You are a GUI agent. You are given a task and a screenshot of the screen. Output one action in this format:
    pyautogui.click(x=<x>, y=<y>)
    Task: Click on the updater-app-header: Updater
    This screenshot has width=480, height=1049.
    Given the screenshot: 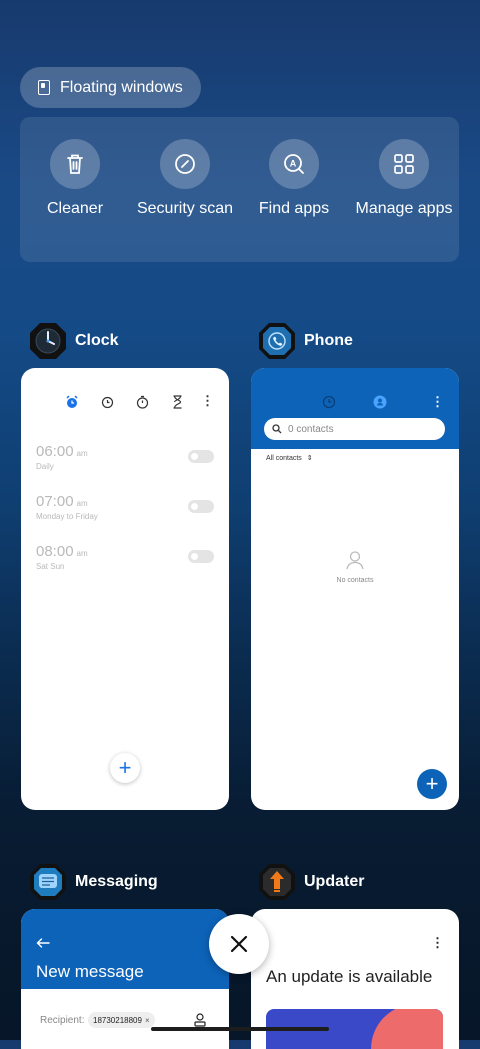 What is the action you would take?
    pyautogui.click(x=311, y=882)
    